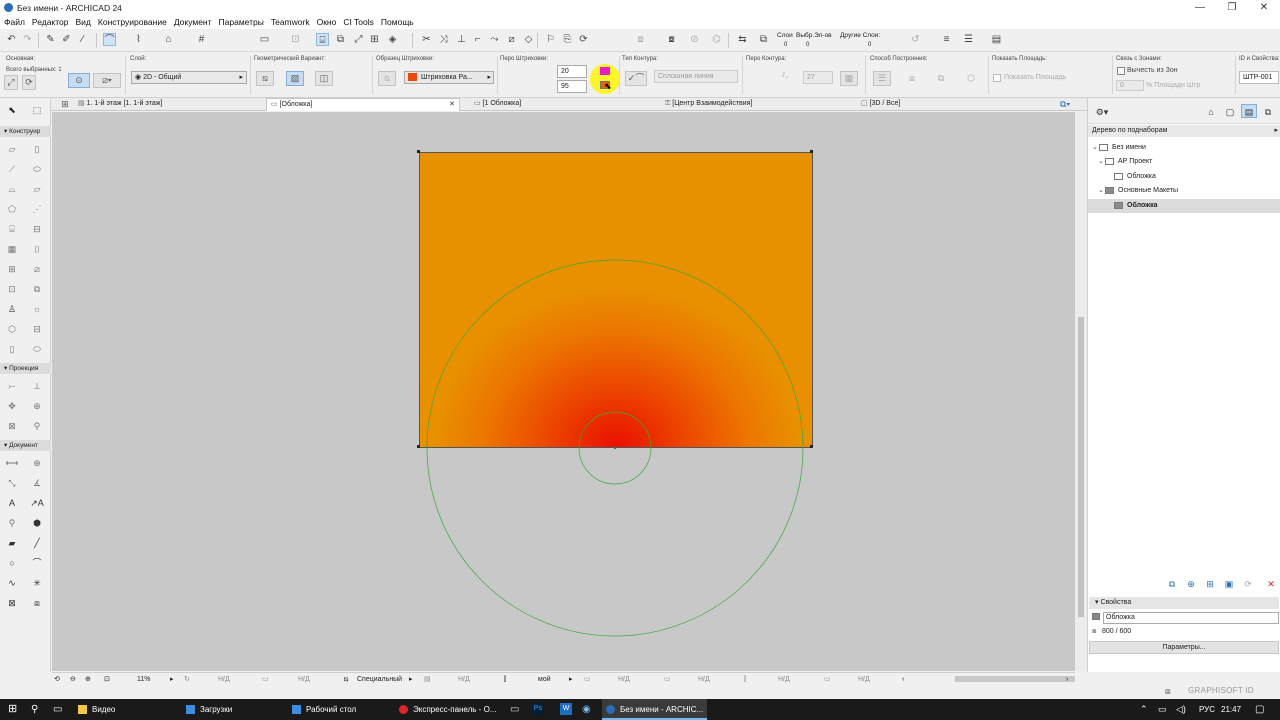 The width and height of the screenshot is (1280, 720). What do you see at coordinates (971, 78) in the screenshot?
I see `construction-4-icon: ⬡` at bounding box center [971, 78].